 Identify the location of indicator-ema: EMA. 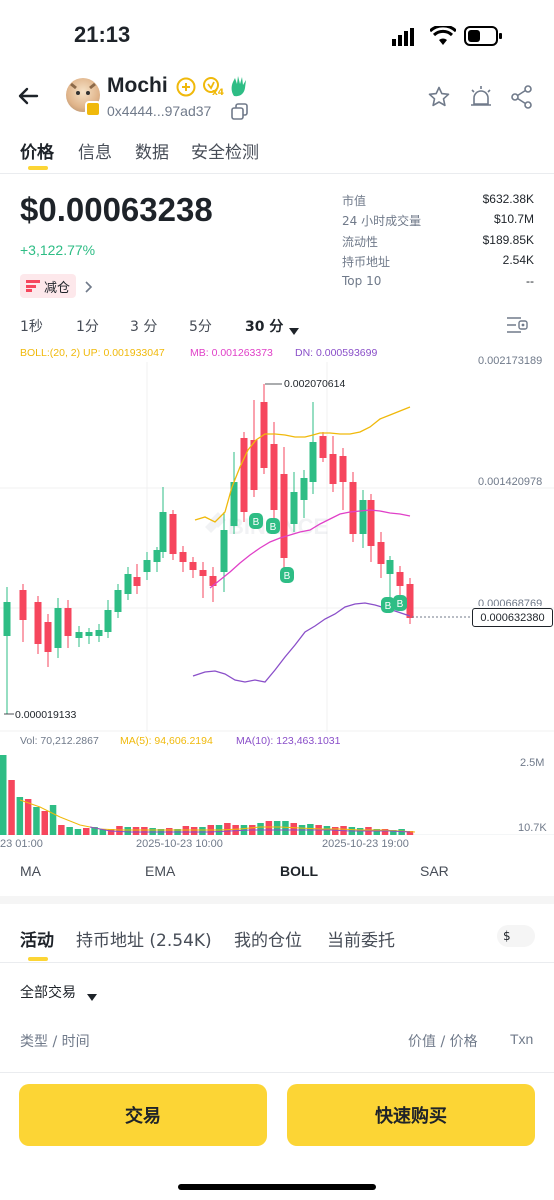
(160, 871).